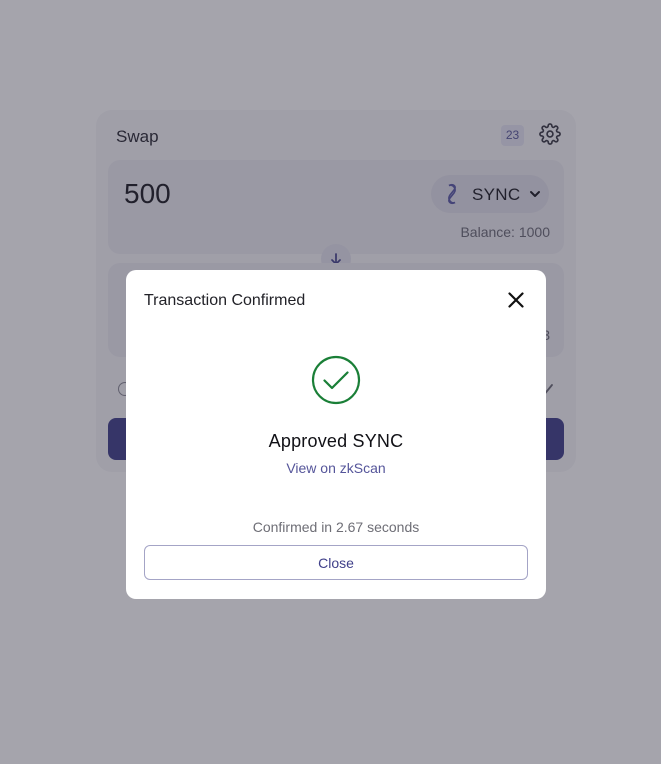  Describe the element at coordinates (516, 300) in the screenshot. I see `close-icon` at that location.